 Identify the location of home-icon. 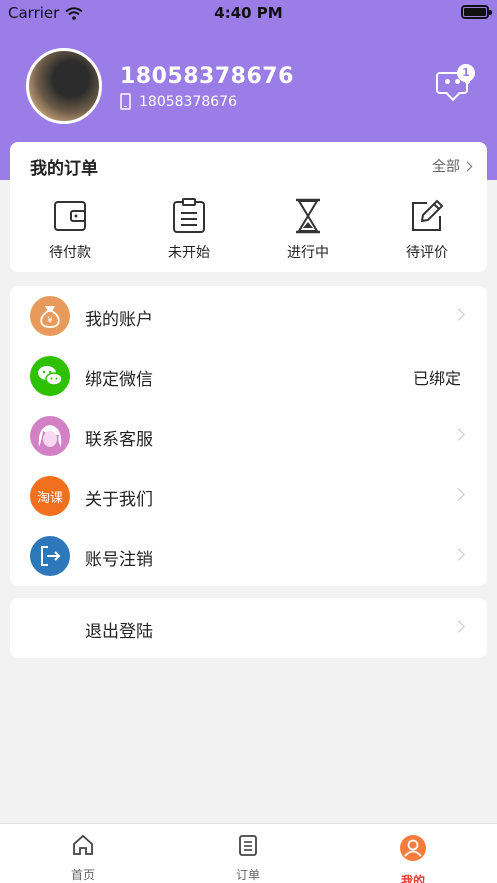
(83, 844).